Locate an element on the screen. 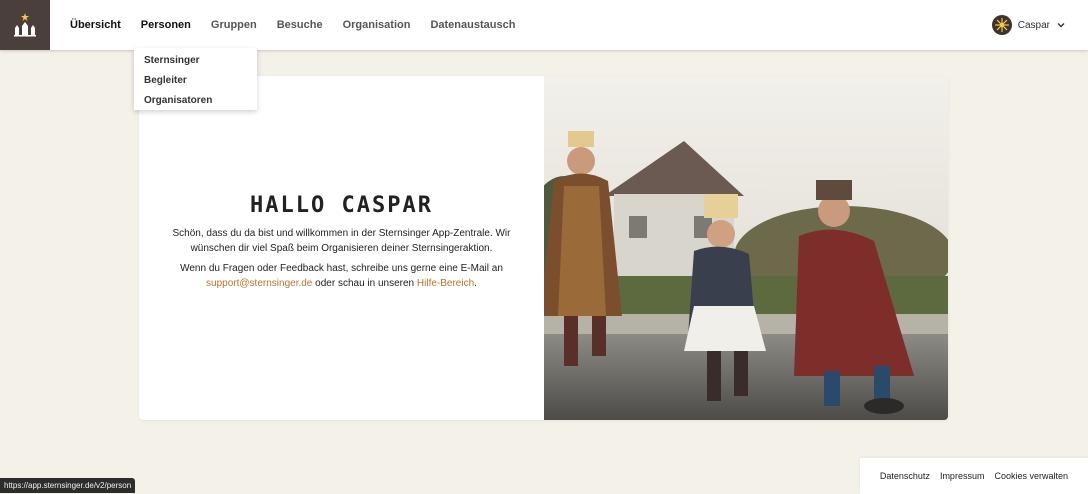 Image resolution: width=1088 pixels, height=494 pixels. dropdown-item-sternsinger: Sternsinger is located at coordinates (195, 61).